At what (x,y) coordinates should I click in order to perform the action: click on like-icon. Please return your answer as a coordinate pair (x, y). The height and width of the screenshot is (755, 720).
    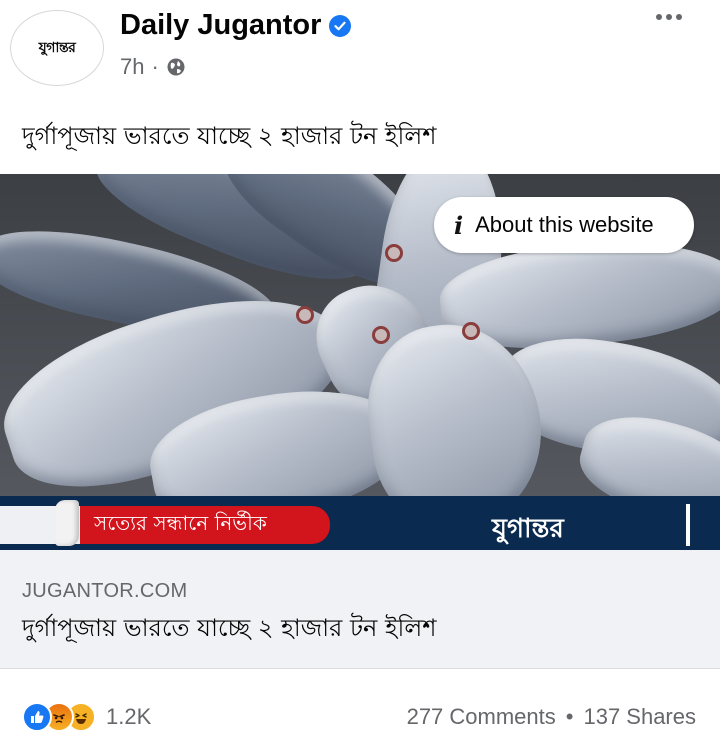
    Looking at the image, I should click on (37, 717).